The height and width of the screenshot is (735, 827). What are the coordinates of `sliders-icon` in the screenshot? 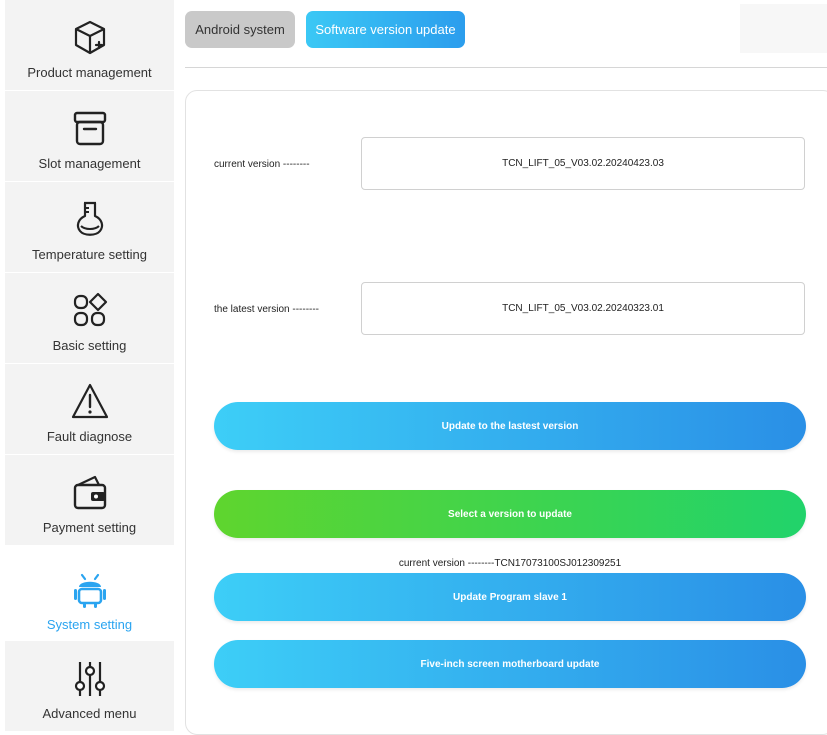 It's located at (89, 679).